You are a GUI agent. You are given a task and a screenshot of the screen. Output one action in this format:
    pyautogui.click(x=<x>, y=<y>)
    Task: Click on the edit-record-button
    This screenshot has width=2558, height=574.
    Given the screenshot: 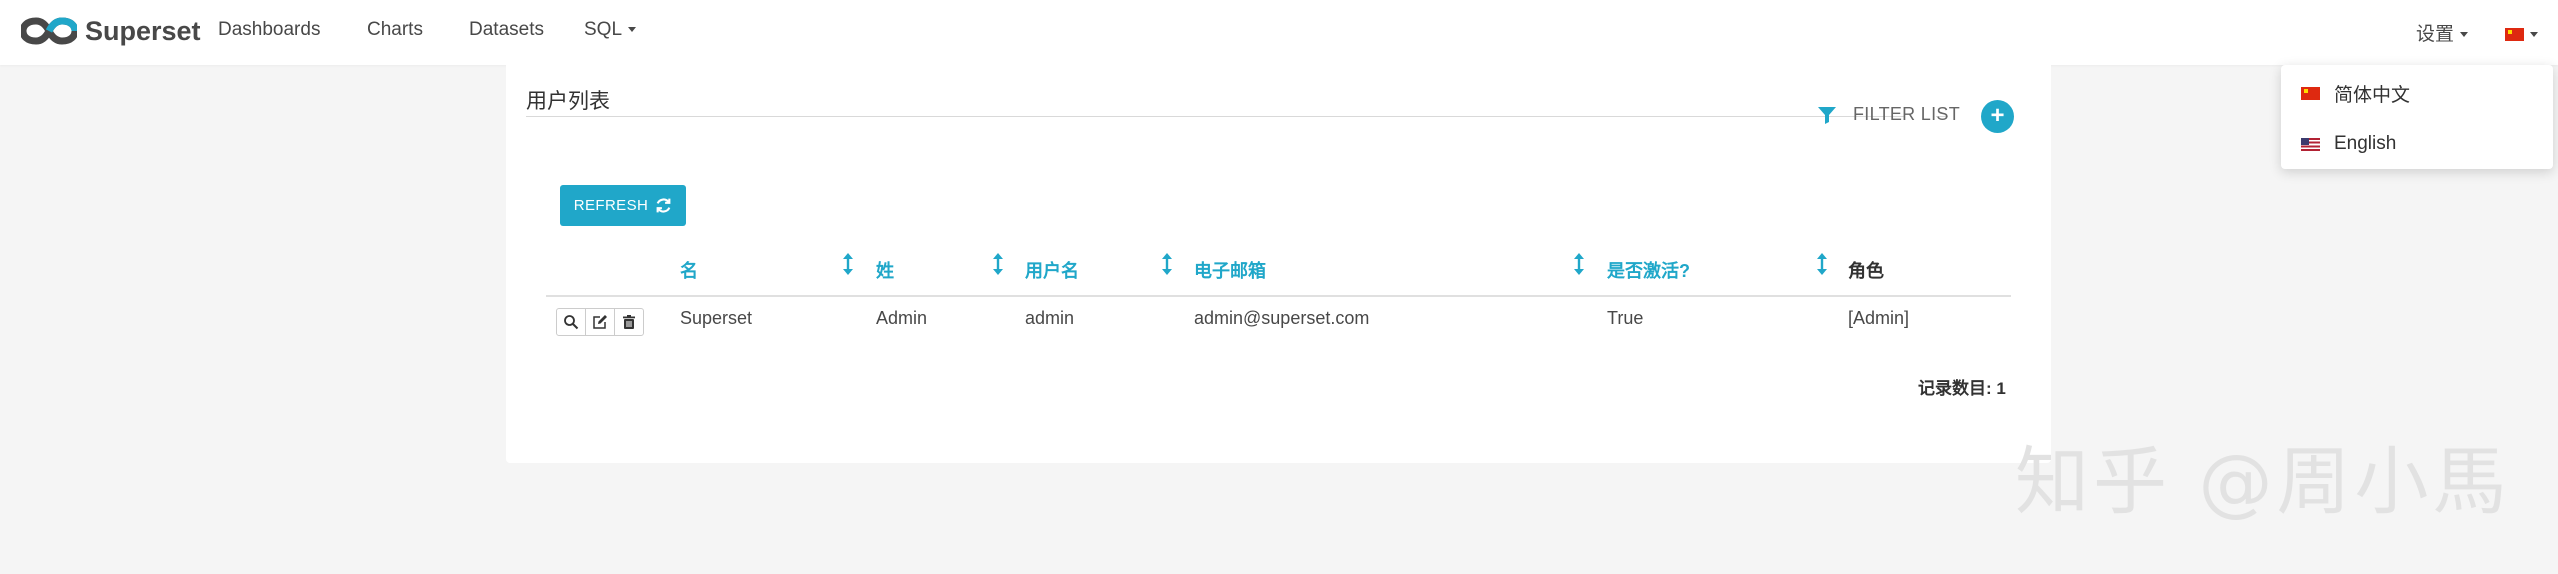 What is the action you would take?
    pyautogui.click(x=600, y=322)
    